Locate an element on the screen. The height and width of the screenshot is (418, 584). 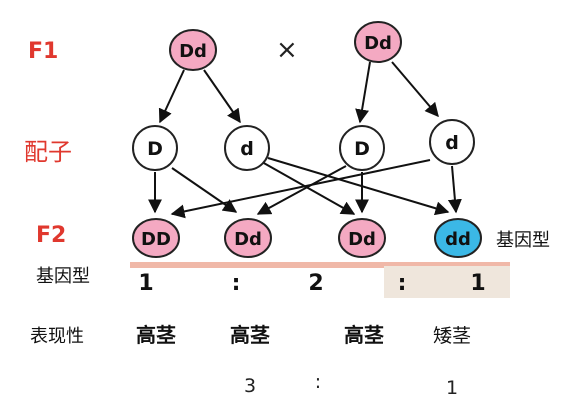
gamete-4: d is located at coordinates (452, 142).